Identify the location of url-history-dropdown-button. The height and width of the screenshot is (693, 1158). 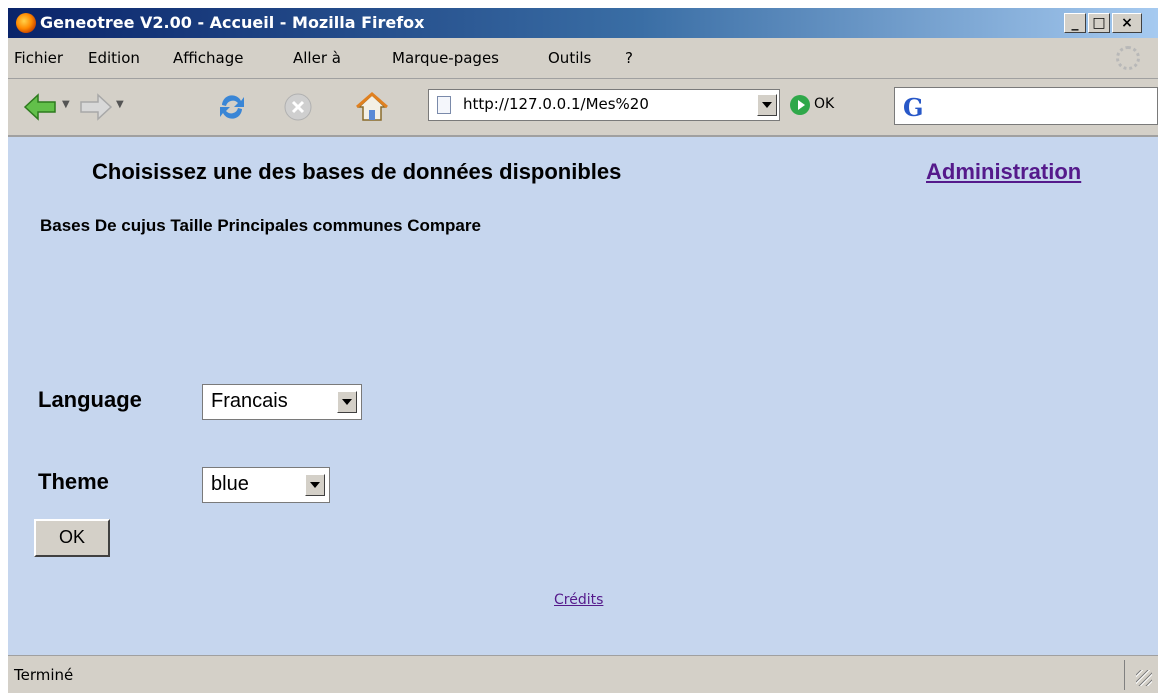
(767, 105).